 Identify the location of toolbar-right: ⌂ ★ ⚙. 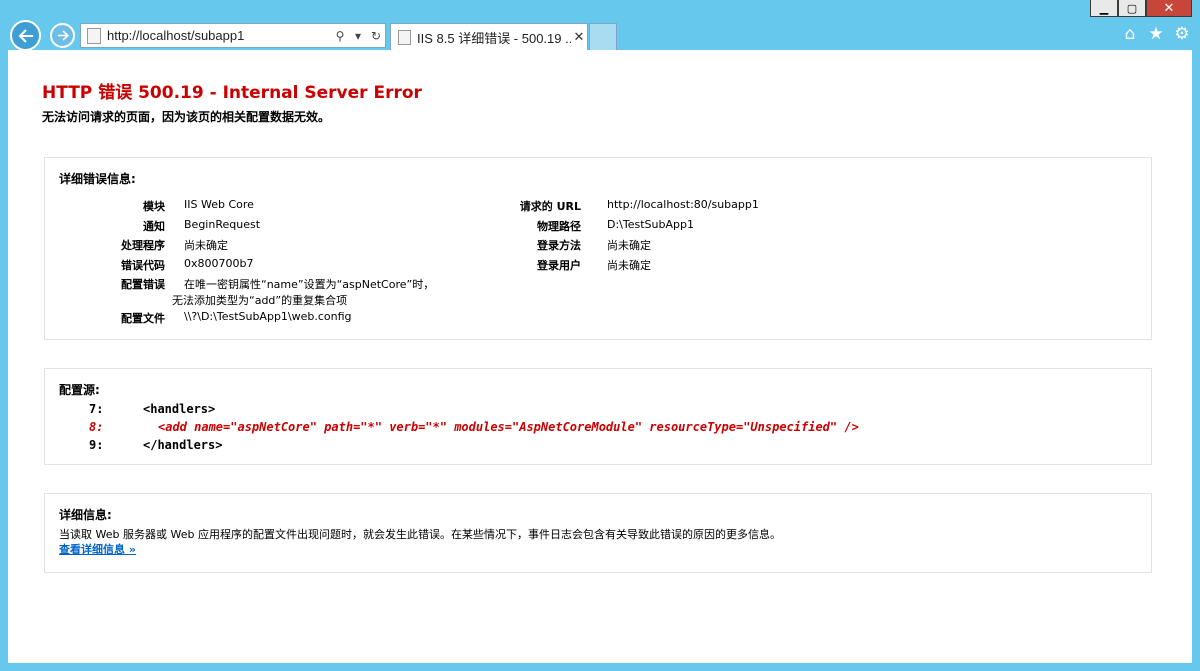
(1156, 34).